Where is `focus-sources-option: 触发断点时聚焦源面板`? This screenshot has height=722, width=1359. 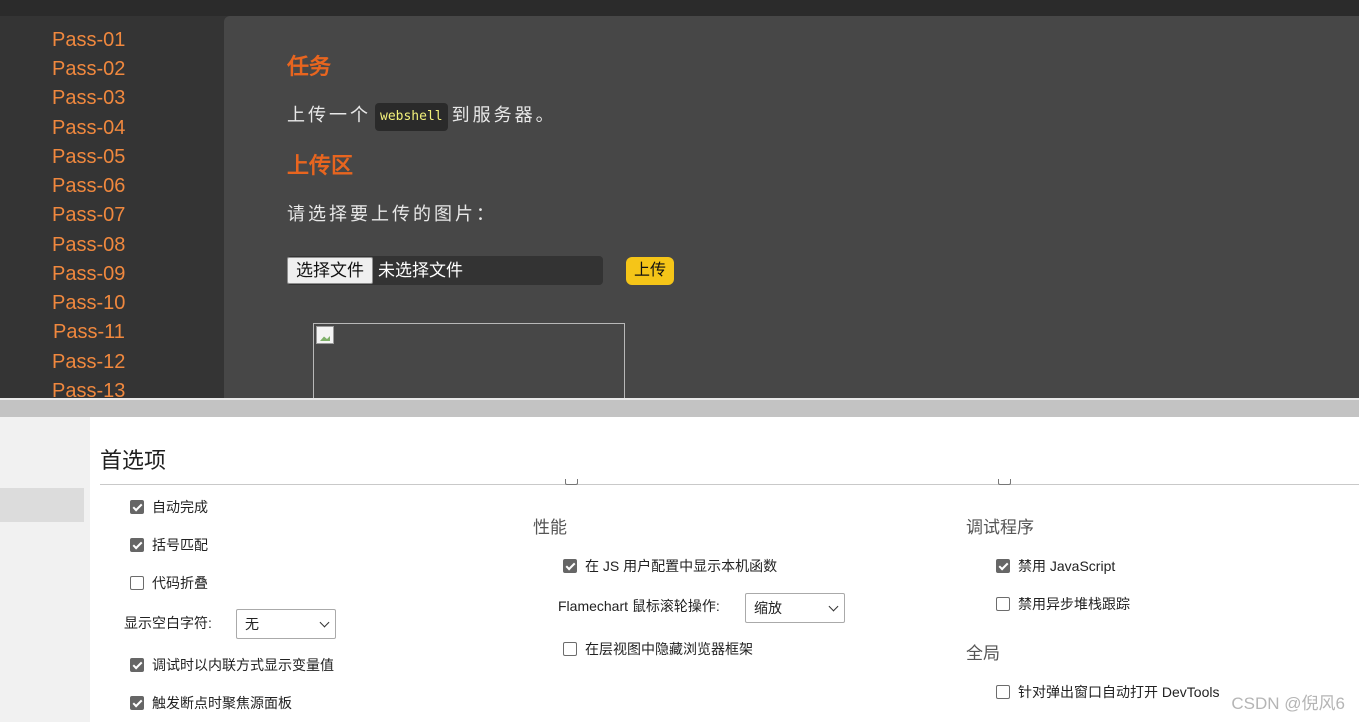
focus-sources-option: 触发断点时聚焦源面板 is located at coordinates (211, 703).